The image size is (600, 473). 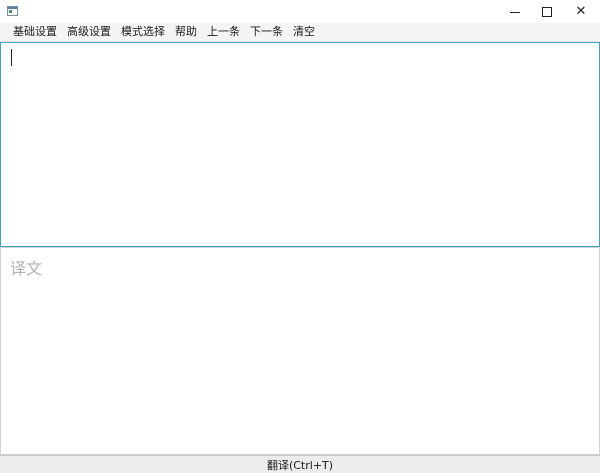 What do you see at coordinates (223, 32) in the screenshot?
I see `menu-previous: 上一条` at bounding box center [223, 32].